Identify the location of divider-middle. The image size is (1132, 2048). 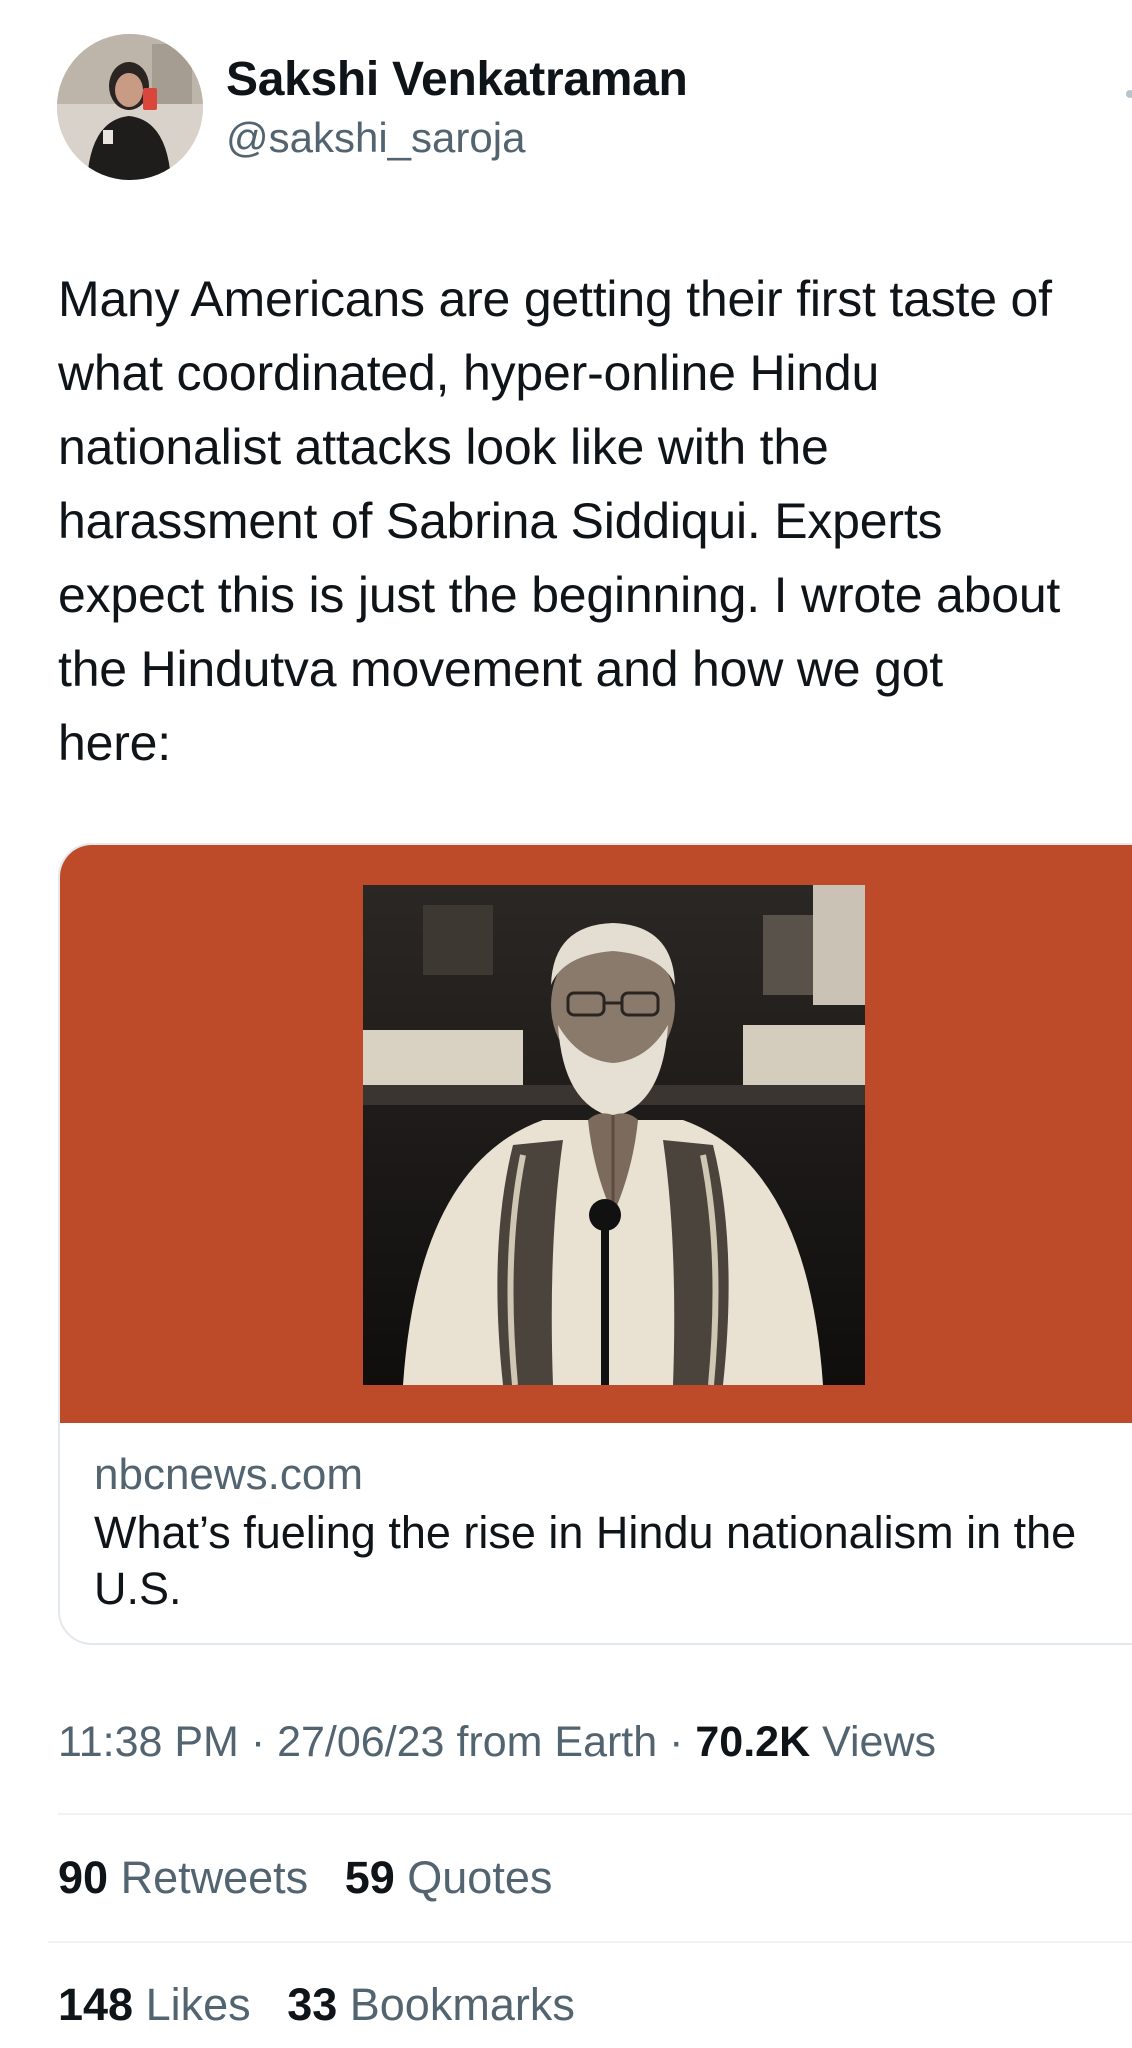
(590, 1942).